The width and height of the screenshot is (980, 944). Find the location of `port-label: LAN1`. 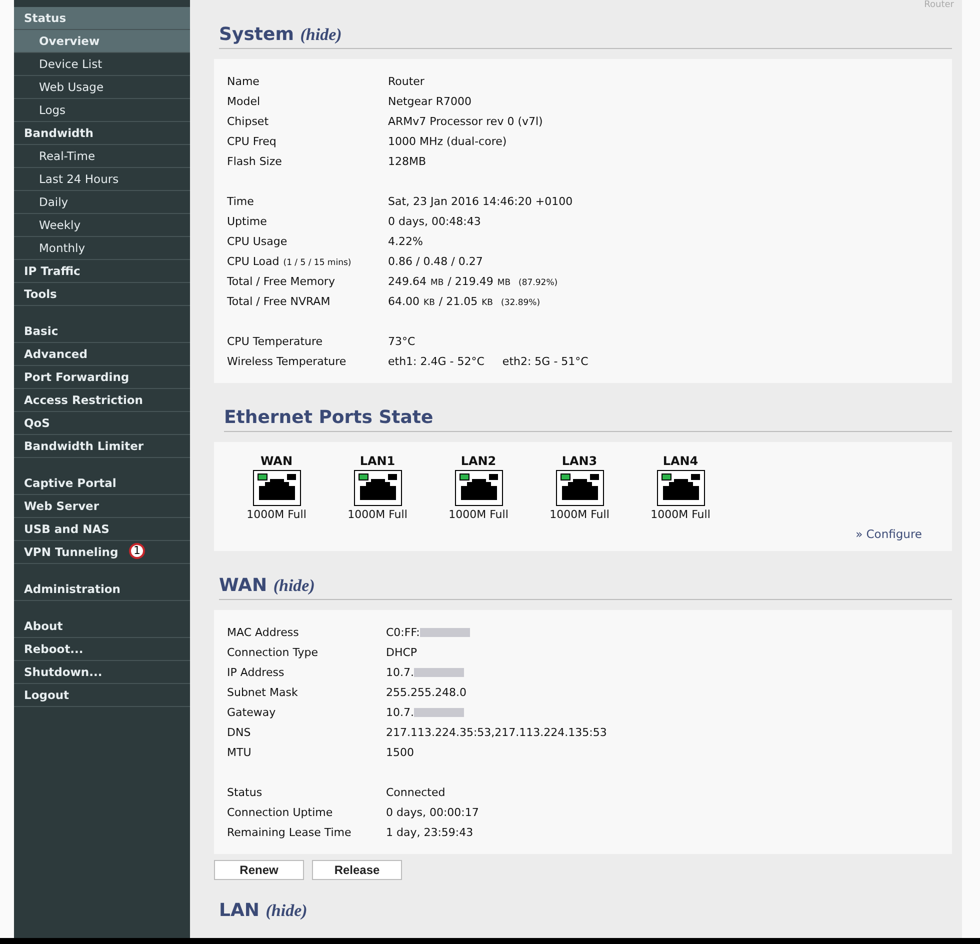

port-label: LAN1 is located at coordinates (378, 461).